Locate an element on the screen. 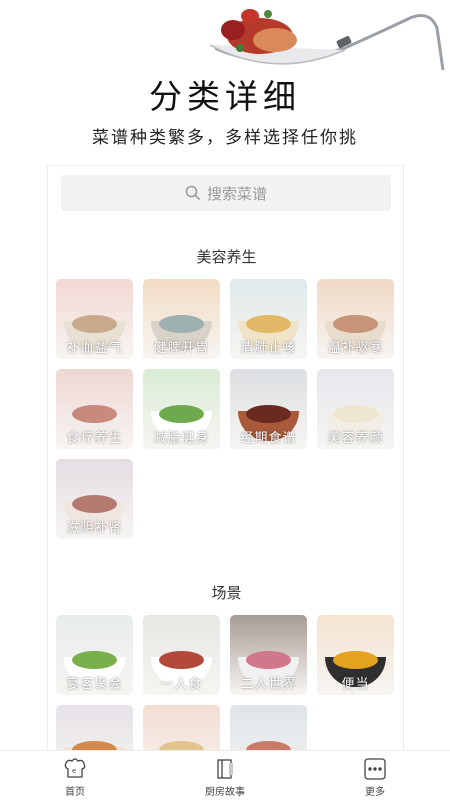 The image size is (450, 800). nav-home: e 首页 is located at coordinates (75, 775).